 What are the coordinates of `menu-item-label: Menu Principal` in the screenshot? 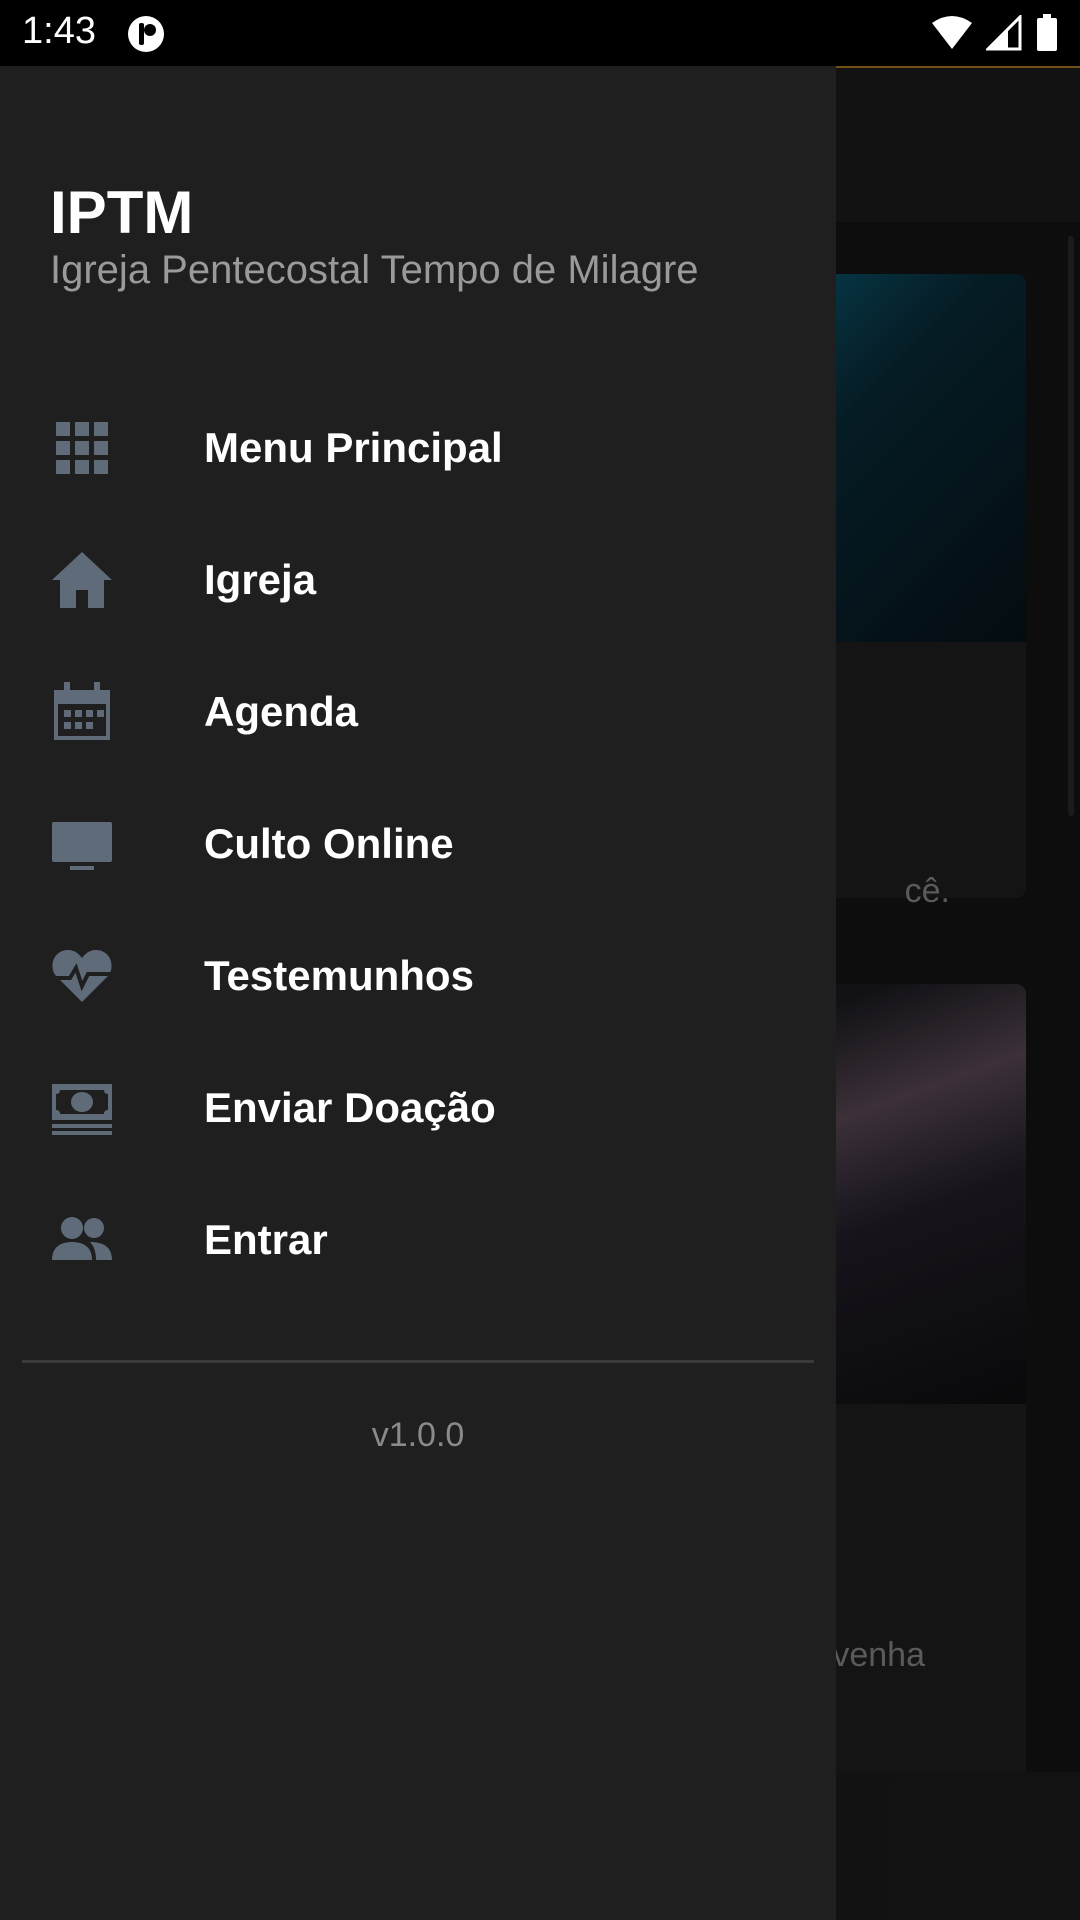 It's located at (353, 447).